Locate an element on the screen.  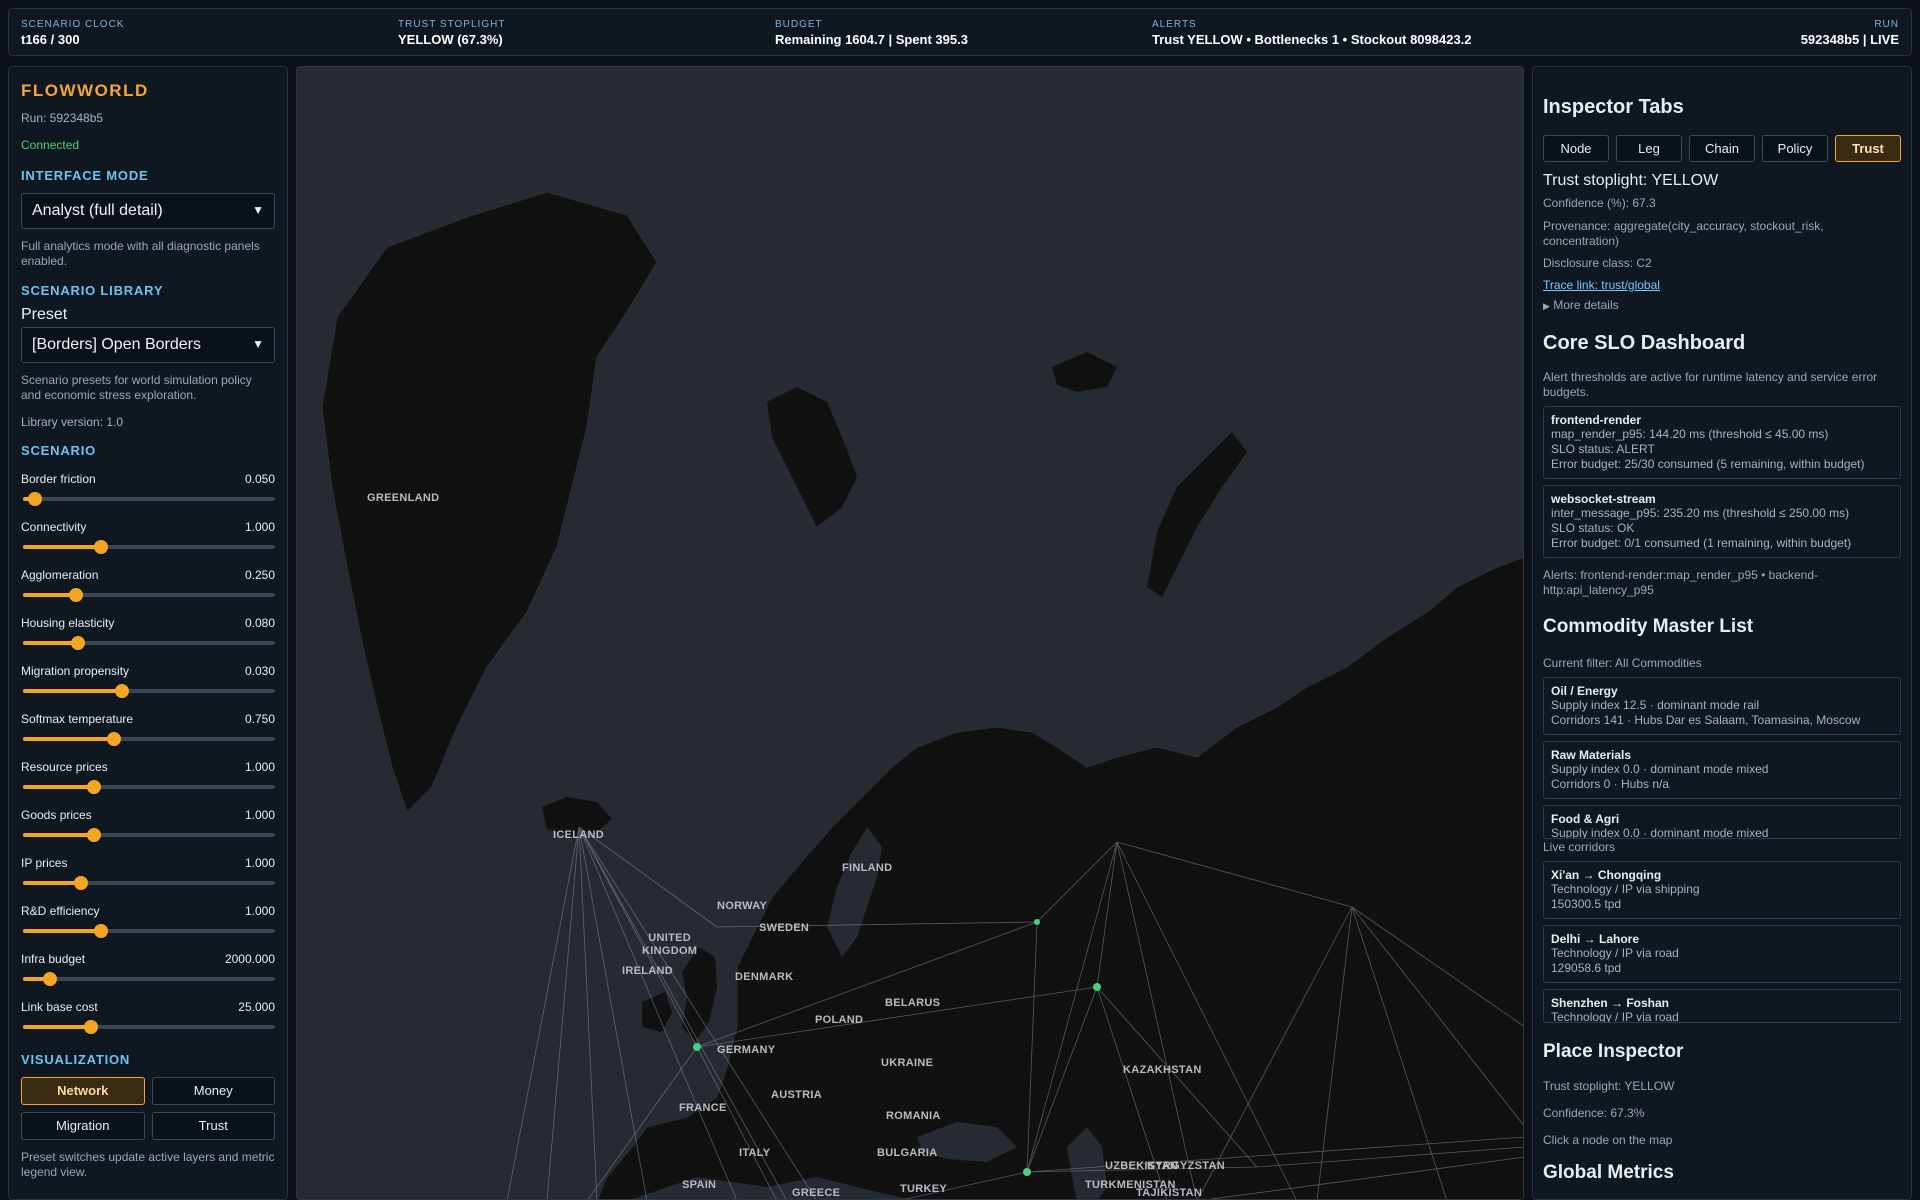
map-country-label: TURKEY is located at coordinates (924, 1189).